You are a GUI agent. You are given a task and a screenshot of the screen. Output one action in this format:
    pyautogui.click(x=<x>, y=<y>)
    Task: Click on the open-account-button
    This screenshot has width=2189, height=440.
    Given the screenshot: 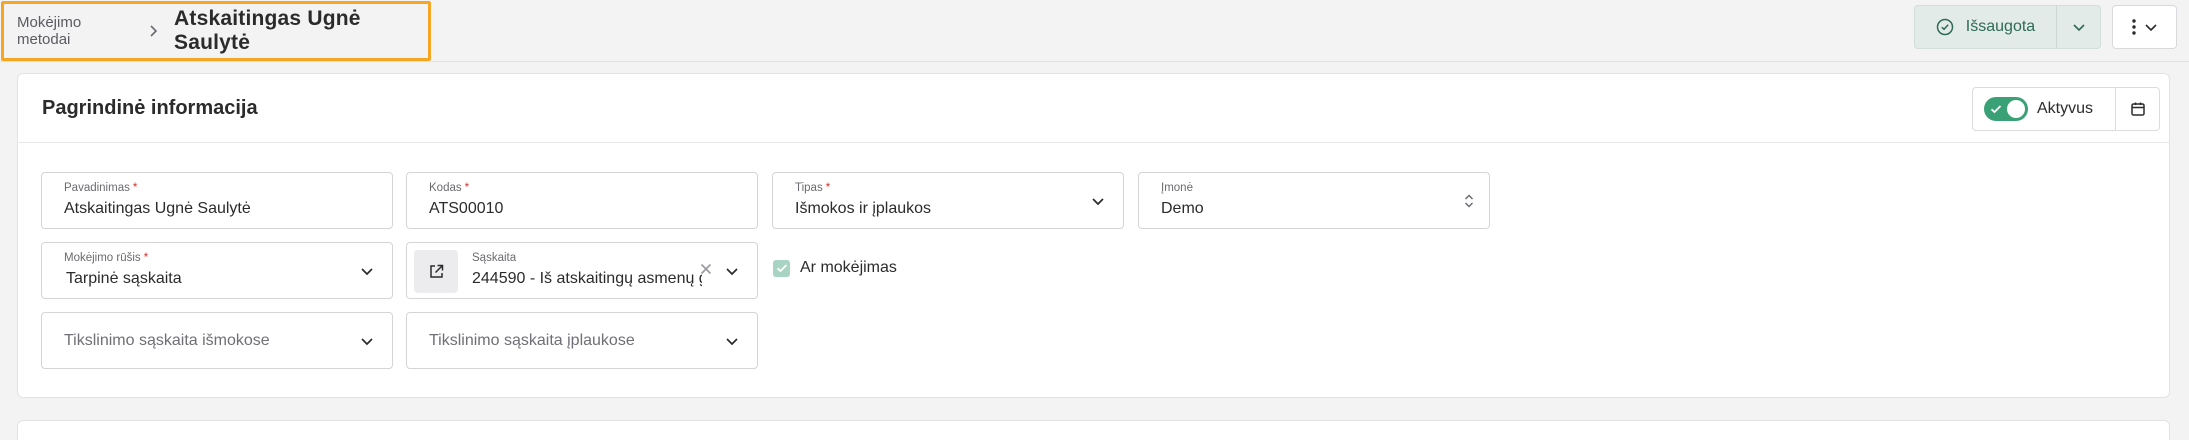 What is the action you would take?
    pyautogui.click(x=436, y=271)
    